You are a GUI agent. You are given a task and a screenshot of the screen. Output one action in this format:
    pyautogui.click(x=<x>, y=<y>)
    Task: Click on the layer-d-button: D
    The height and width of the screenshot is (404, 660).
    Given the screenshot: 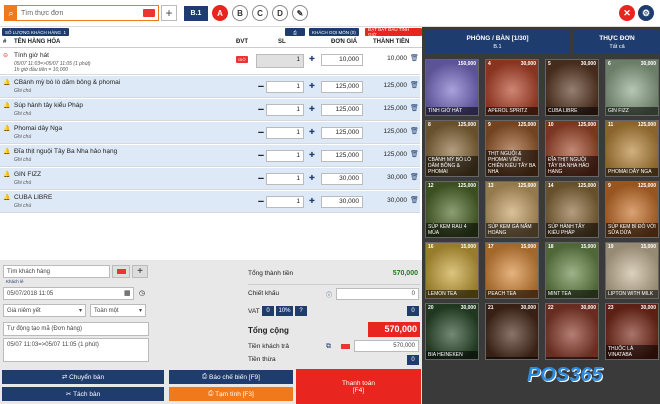 What is the action you would take?
    pyautogui.click(x=280, y=13)
    